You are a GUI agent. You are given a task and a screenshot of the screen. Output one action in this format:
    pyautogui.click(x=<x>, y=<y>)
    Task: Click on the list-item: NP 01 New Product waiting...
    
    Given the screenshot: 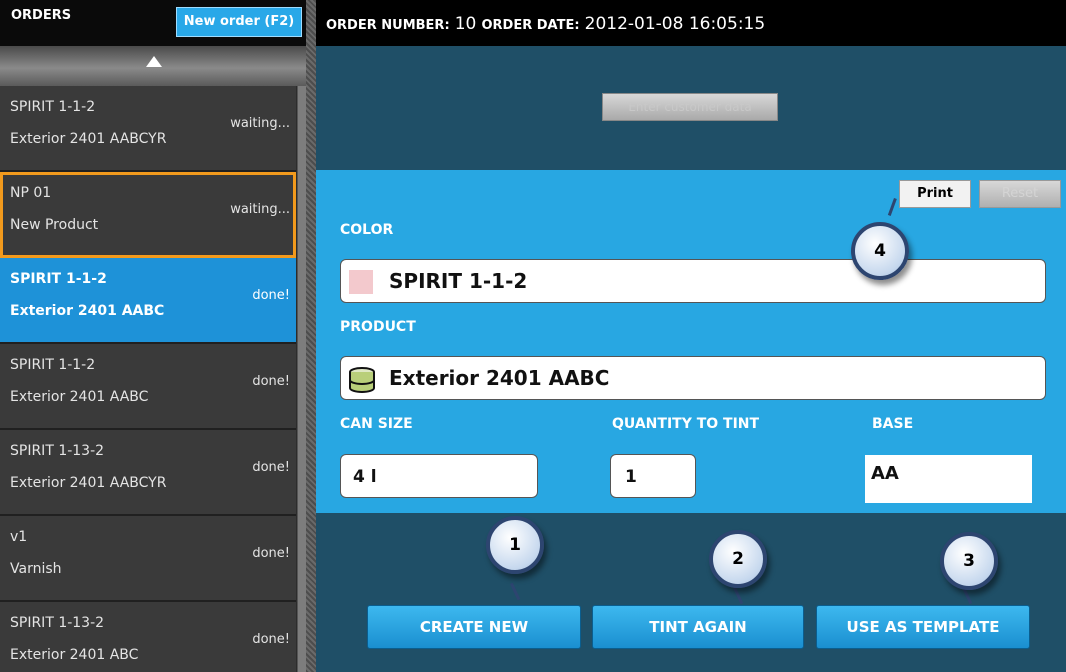 What is the action you would take?
    pyautogui.click(x=148, y=215)
    